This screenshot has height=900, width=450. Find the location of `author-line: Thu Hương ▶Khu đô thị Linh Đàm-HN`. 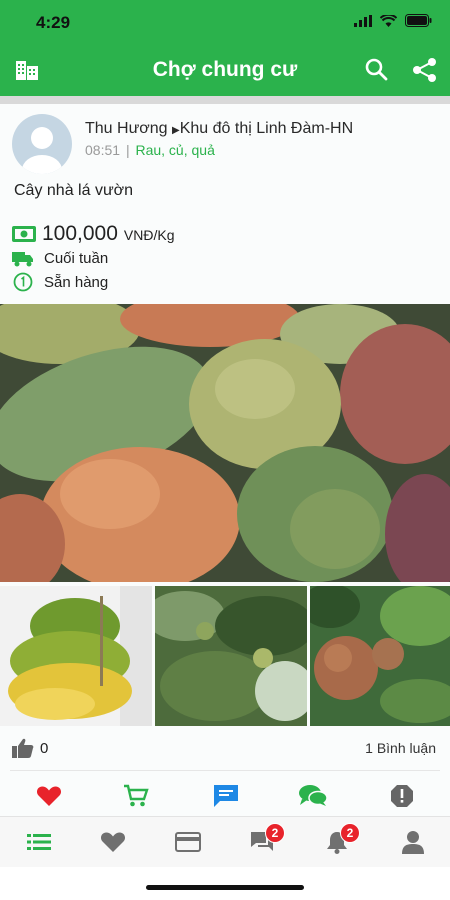

author-line: Thu Hương ▶Khu đô thị Linh Đàm-HN is located at coordinates (219, 129).